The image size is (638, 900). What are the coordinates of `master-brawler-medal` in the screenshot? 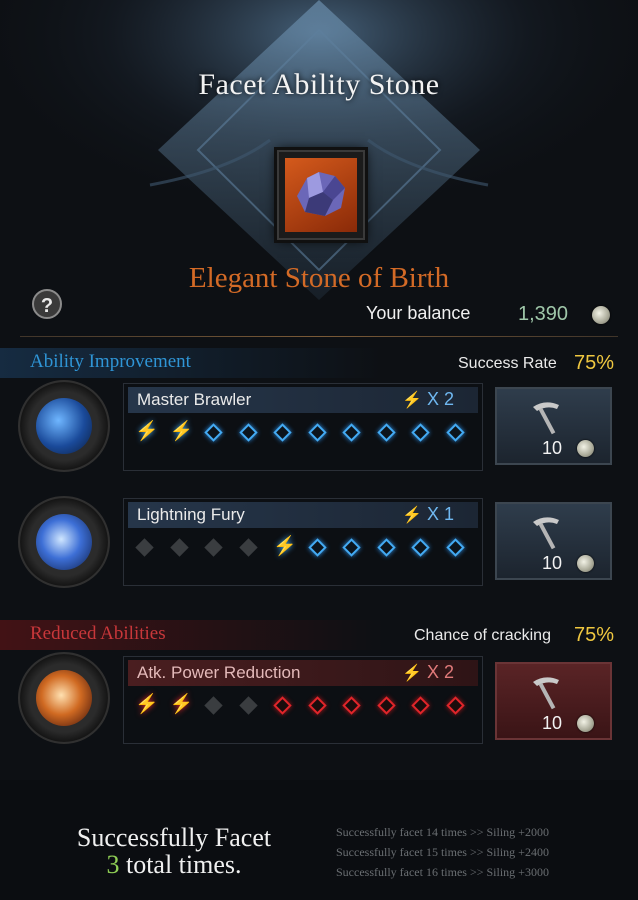 It's located at (64, 426).